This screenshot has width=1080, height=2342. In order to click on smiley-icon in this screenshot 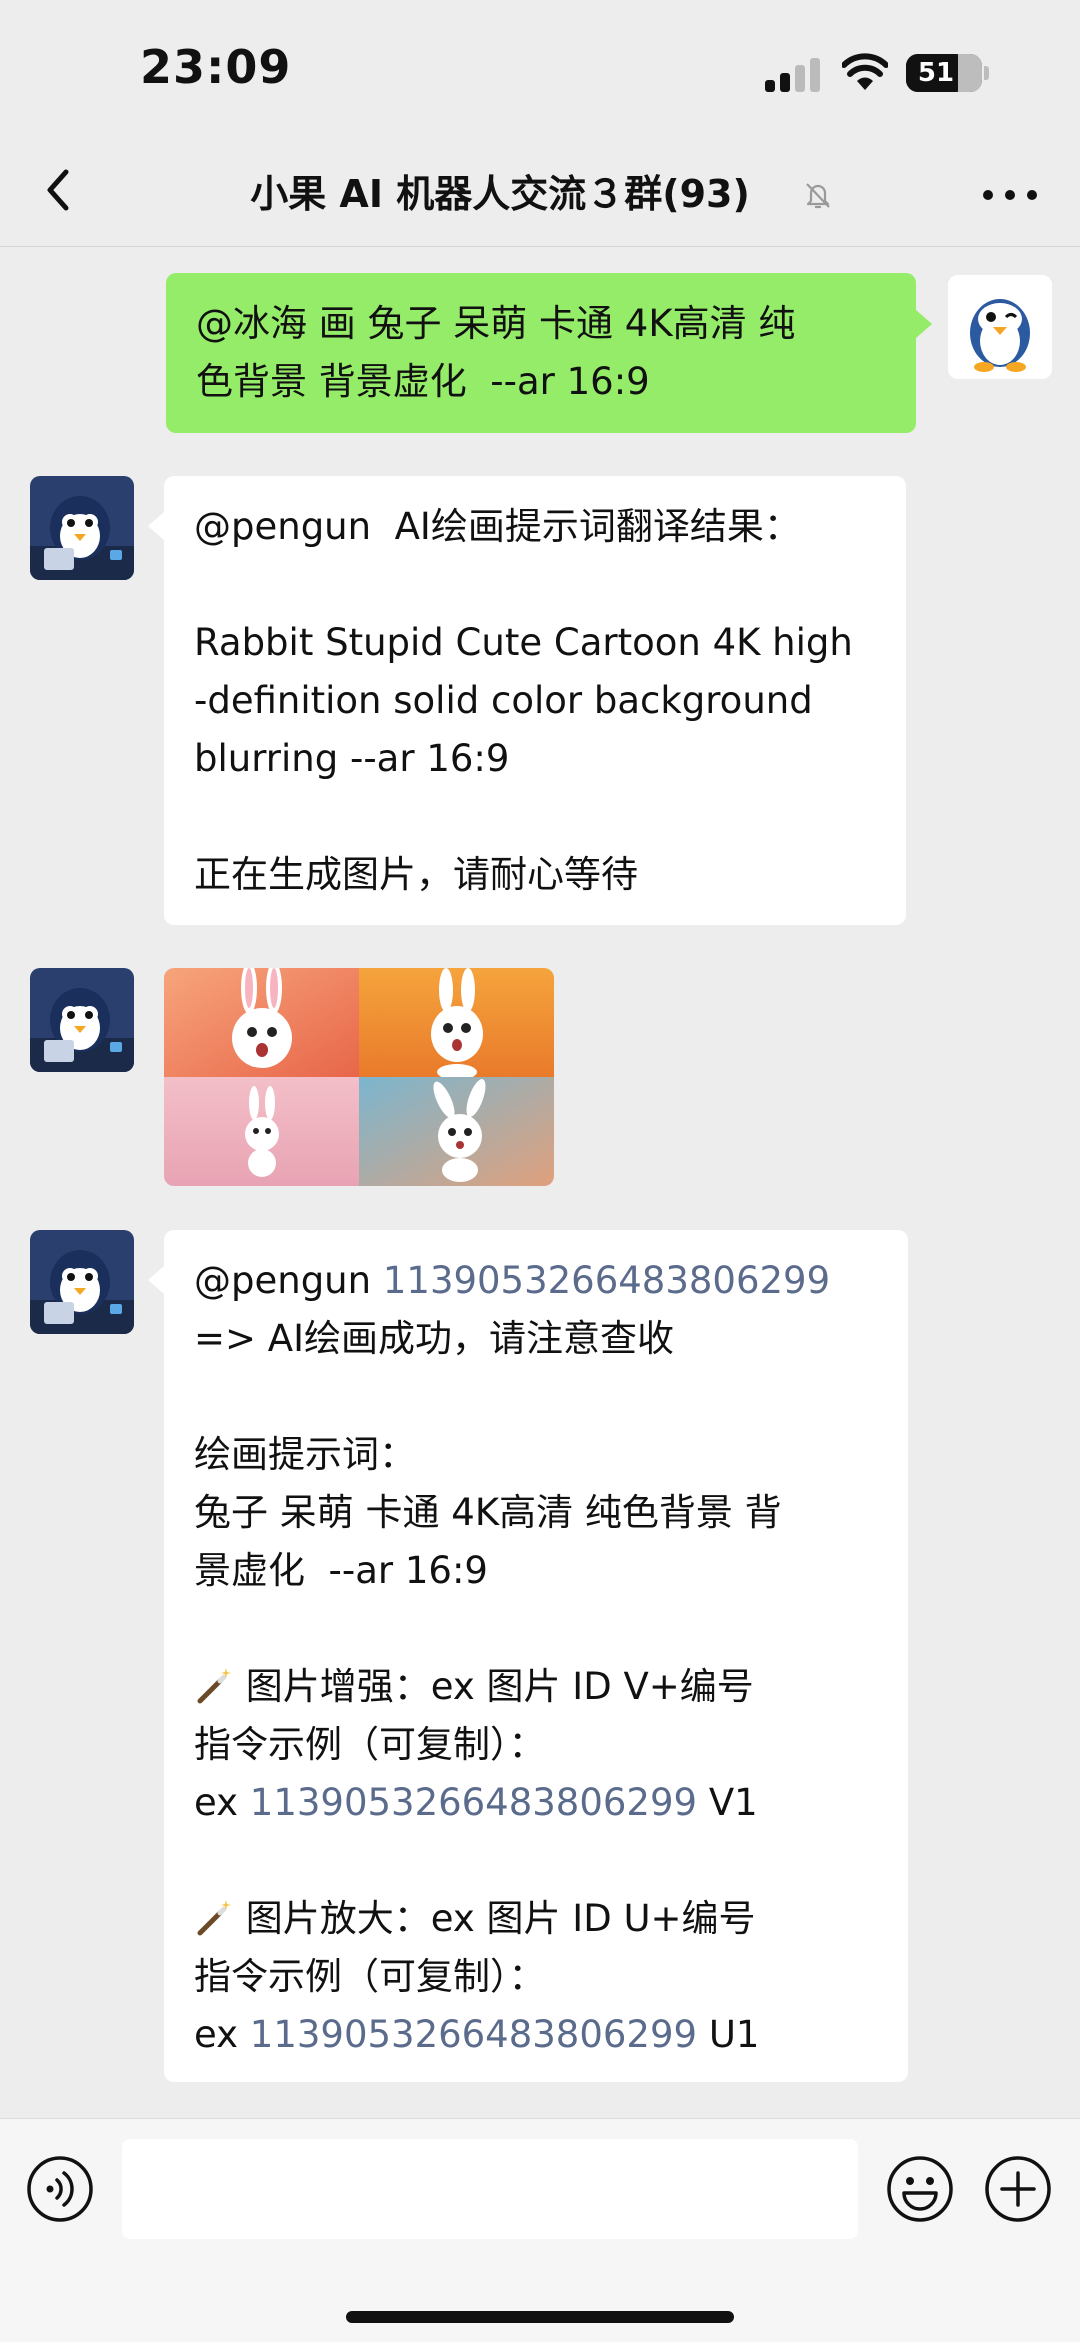, I will do `click(920, 2189)`.